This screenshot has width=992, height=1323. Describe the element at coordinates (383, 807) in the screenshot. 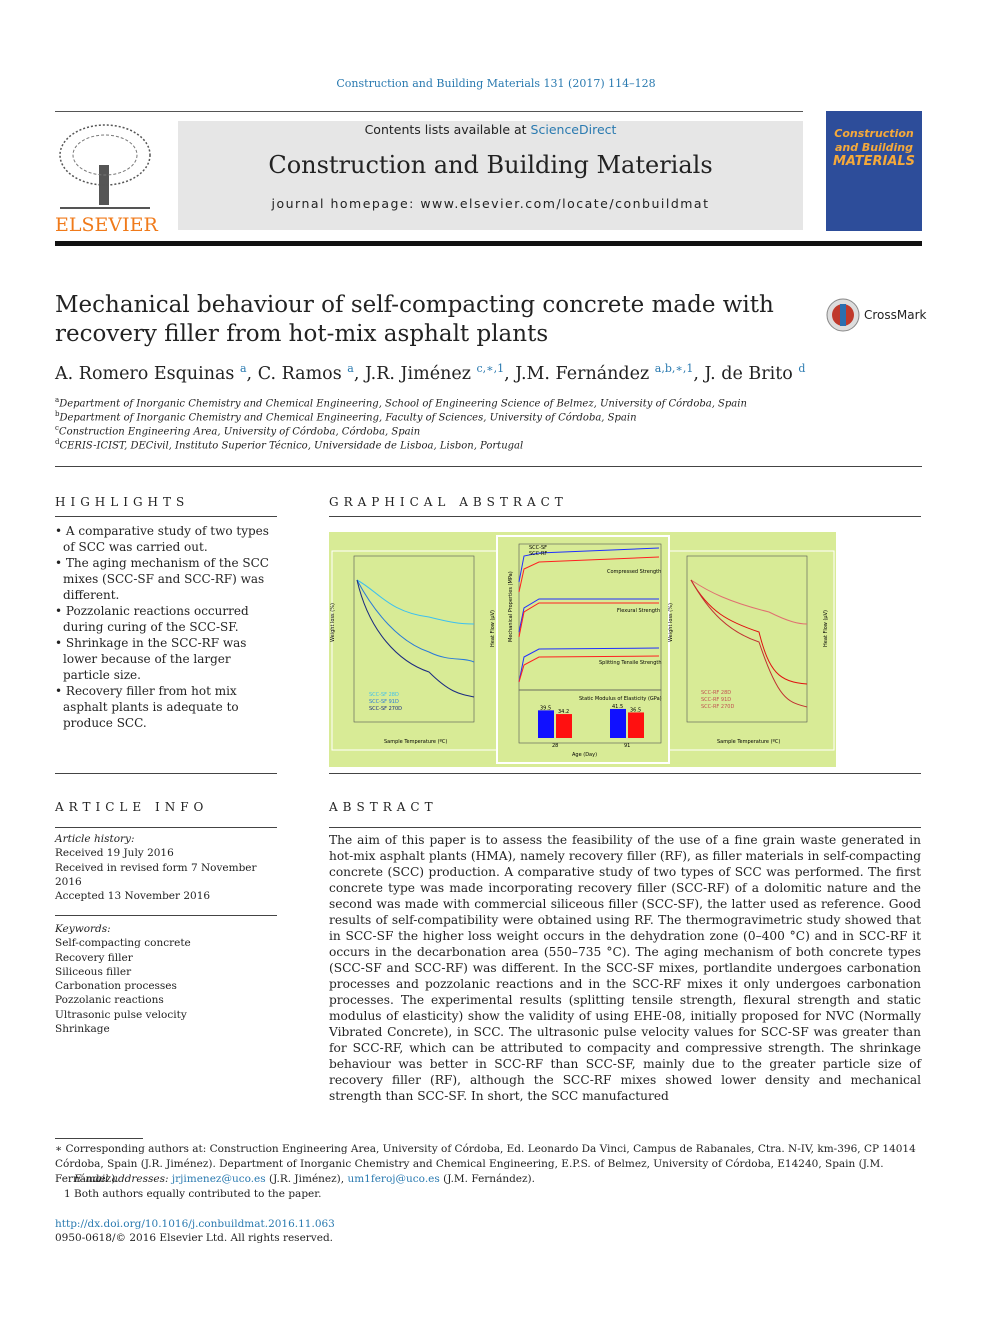

I see `abstract-heading: ABSTRACT` at that location.